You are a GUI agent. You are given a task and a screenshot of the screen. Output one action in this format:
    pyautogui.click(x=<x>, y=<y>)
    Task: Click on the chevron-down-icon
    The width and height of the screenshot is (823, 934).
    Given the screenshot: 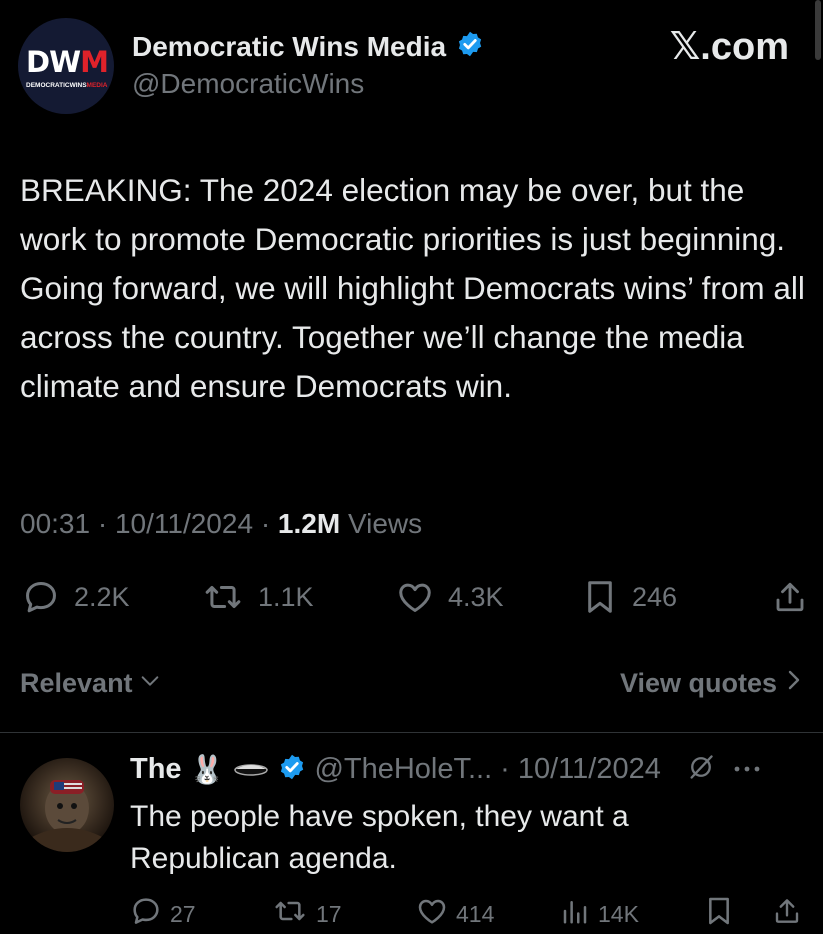 What is the action you would take?
    pyautogui.click(x=150, y=683)
    